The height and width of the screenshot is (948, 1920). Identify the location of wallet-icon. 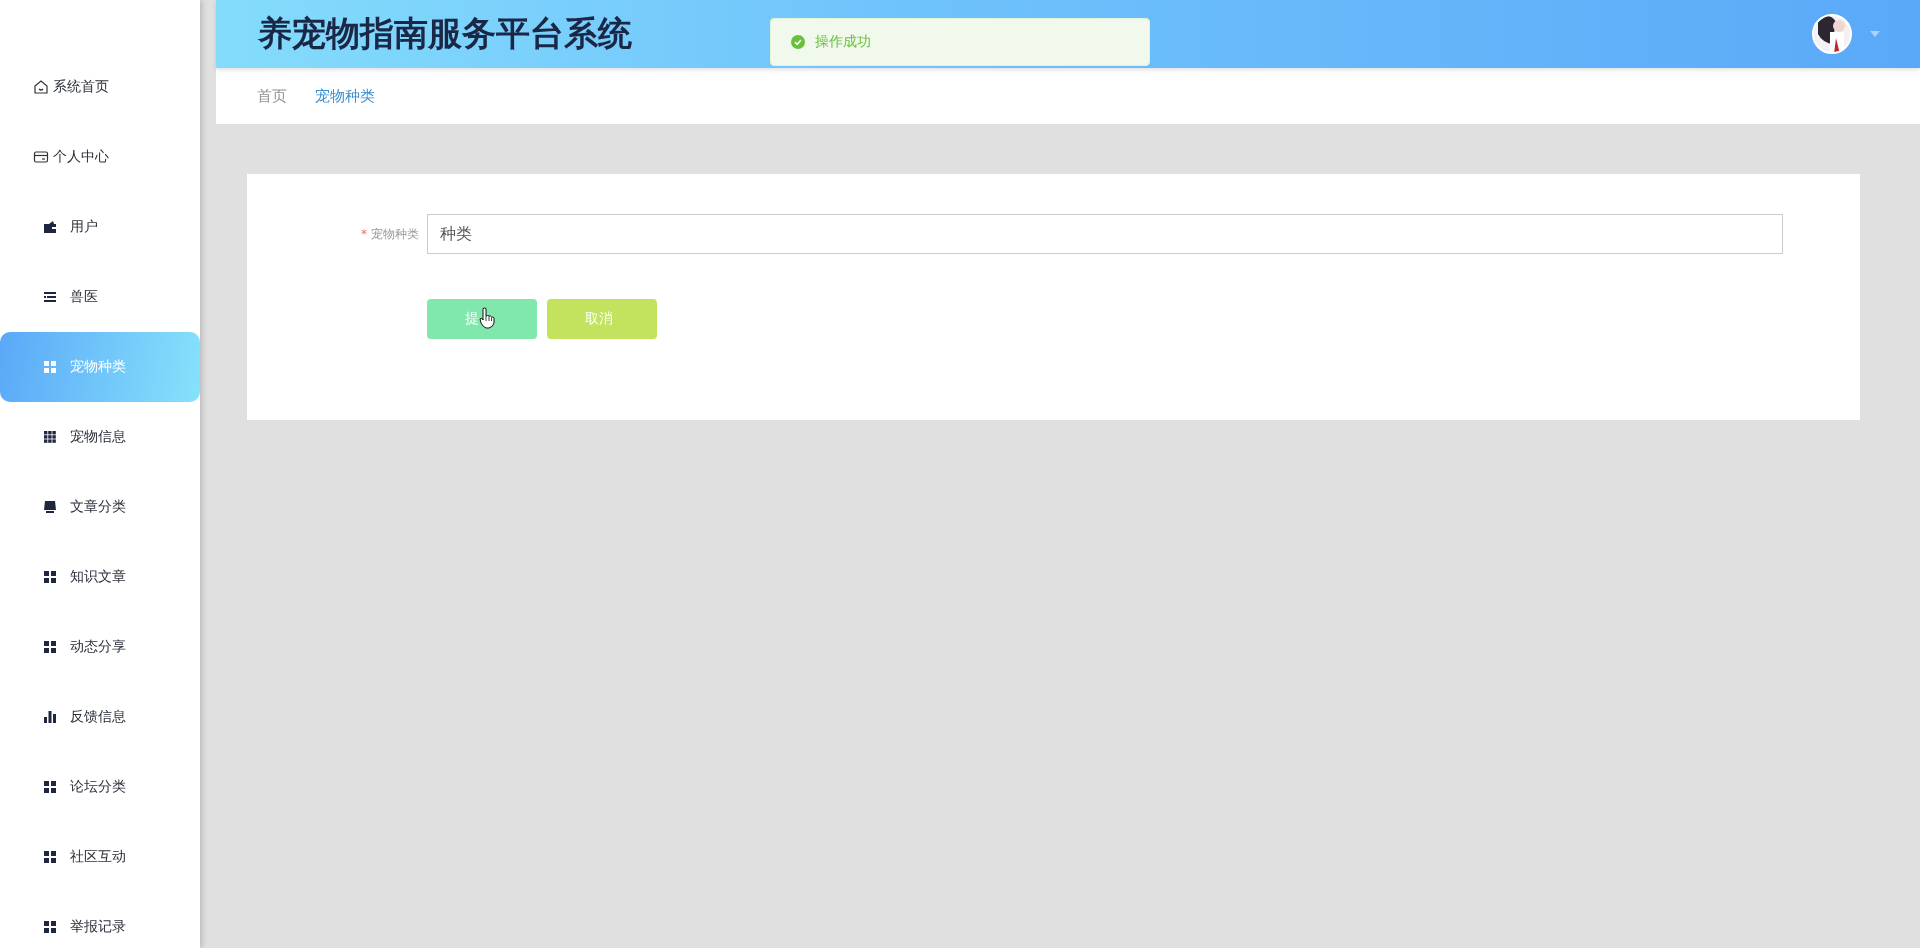
(50, 227).